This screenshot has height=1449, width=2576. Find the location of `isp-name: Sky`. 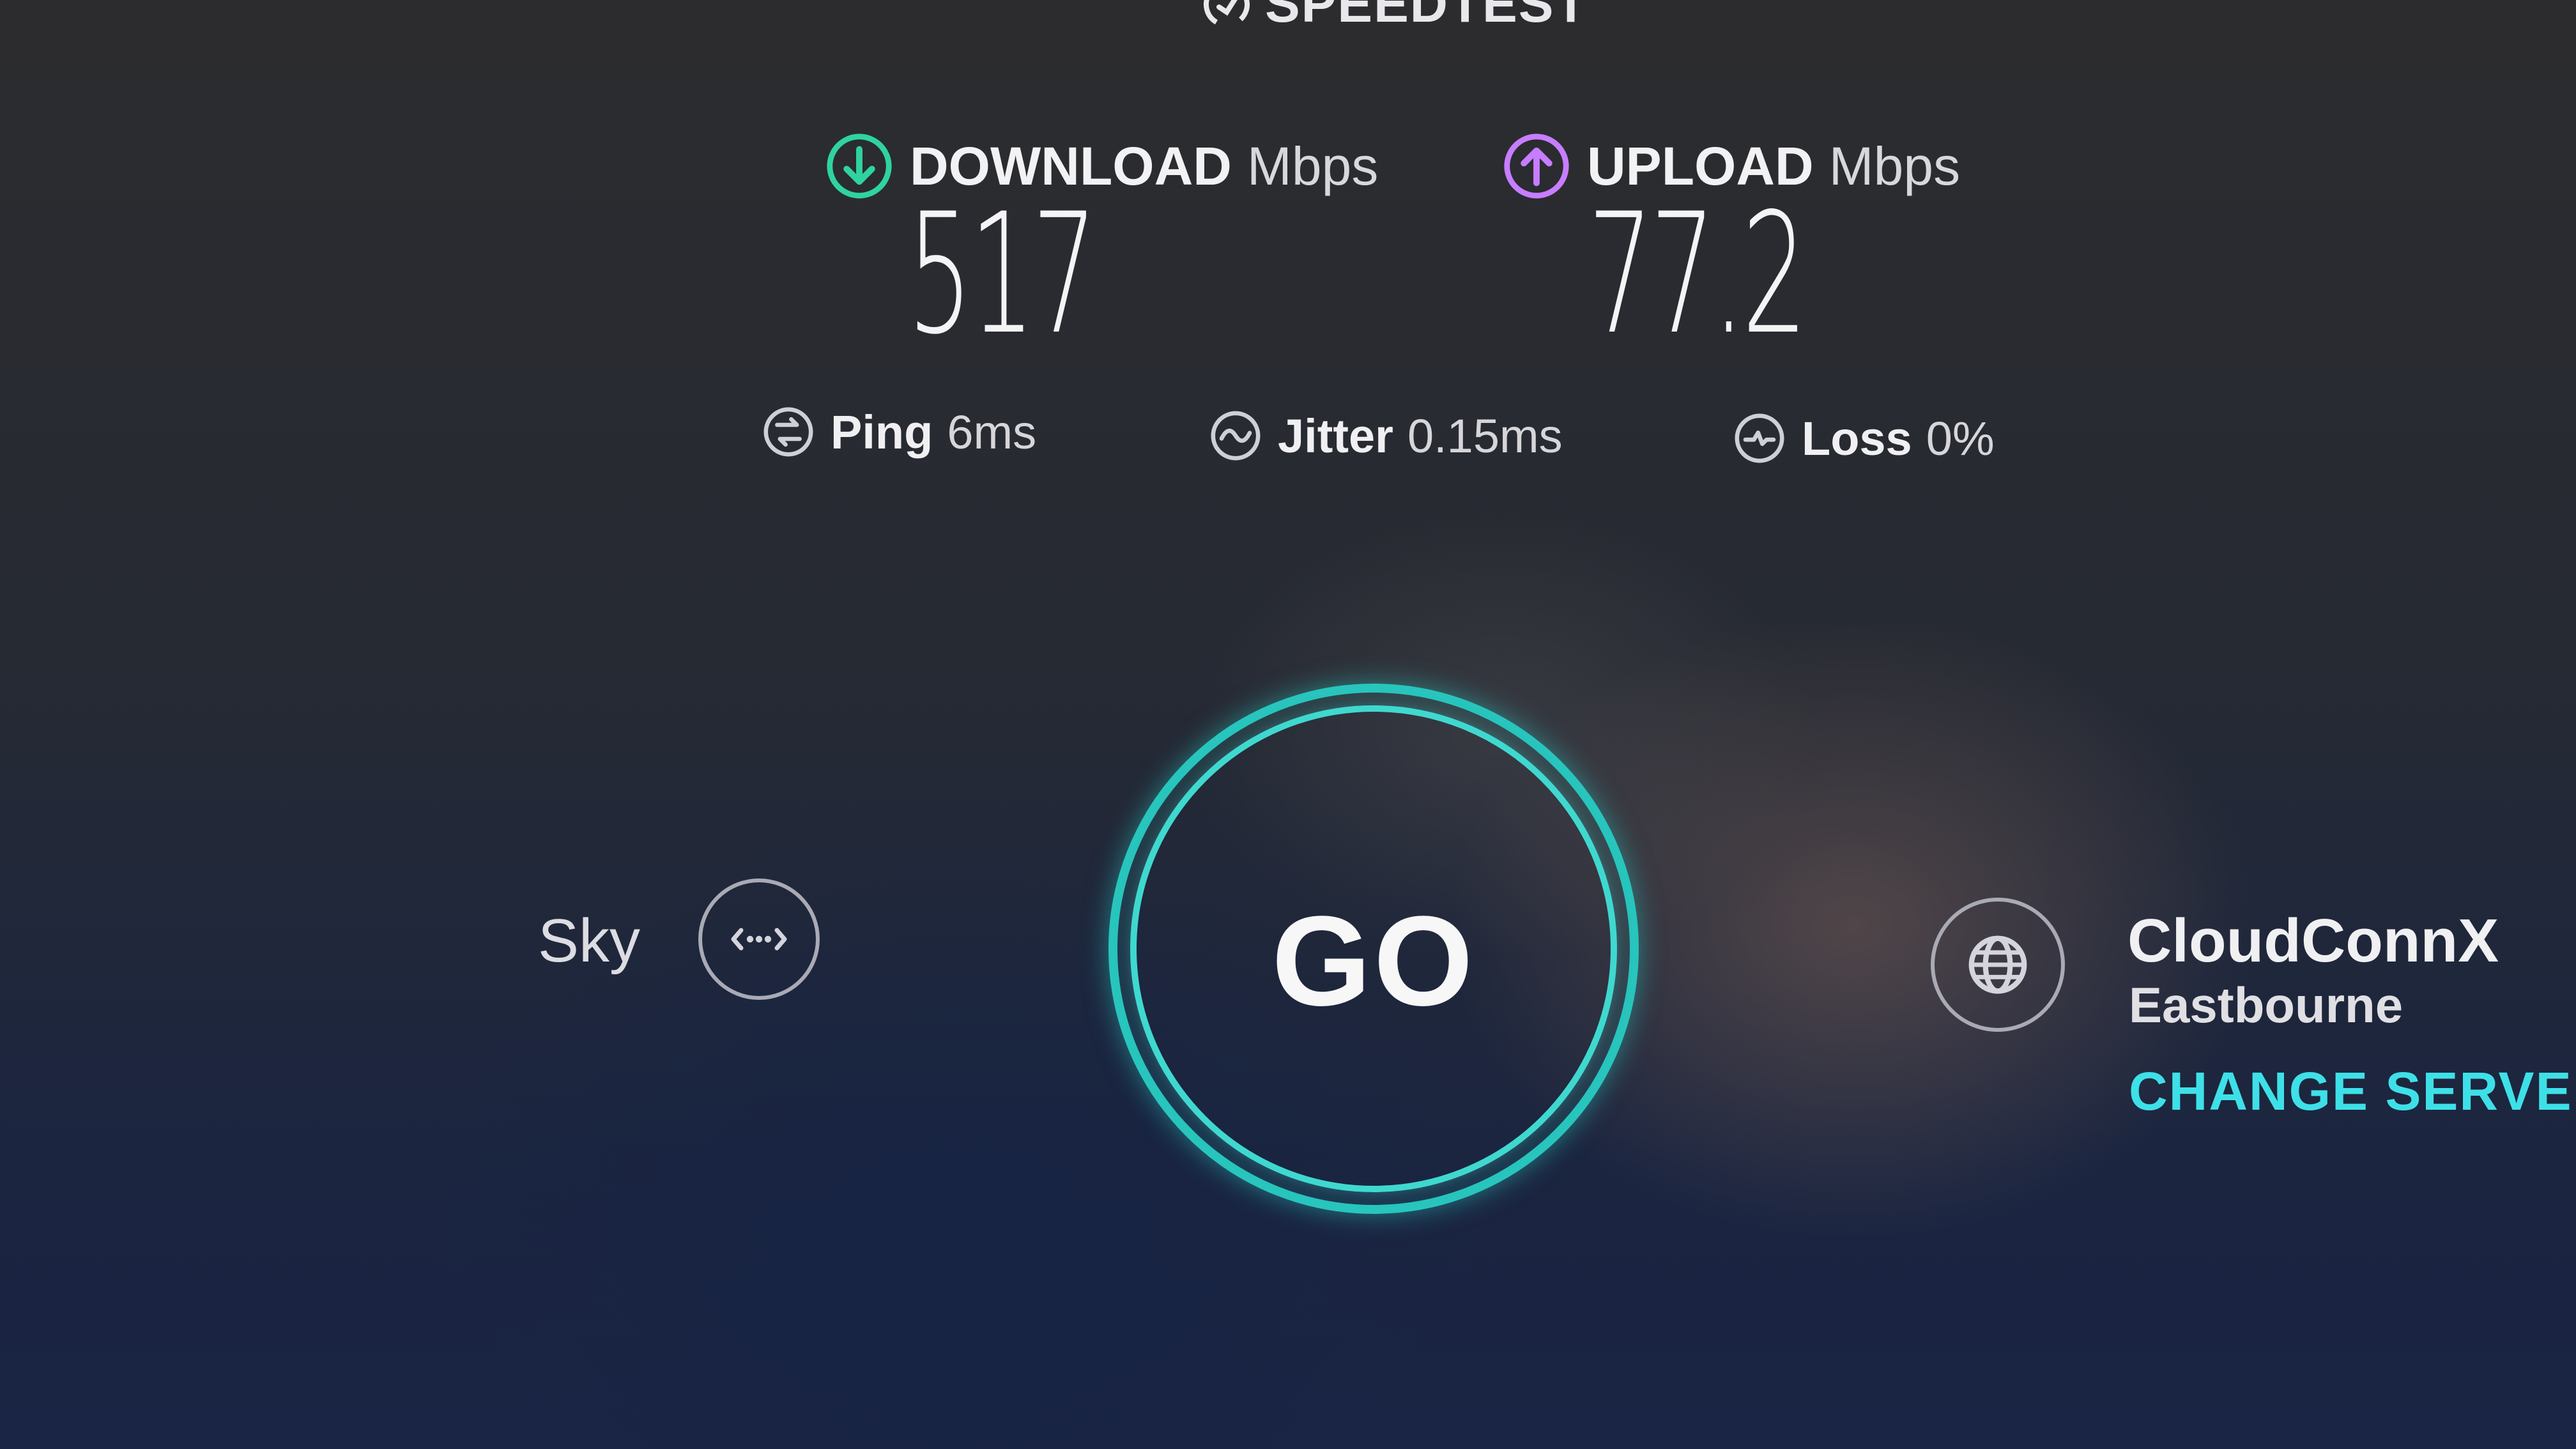

isp-name: Sky is located at coordinates (589, 941).